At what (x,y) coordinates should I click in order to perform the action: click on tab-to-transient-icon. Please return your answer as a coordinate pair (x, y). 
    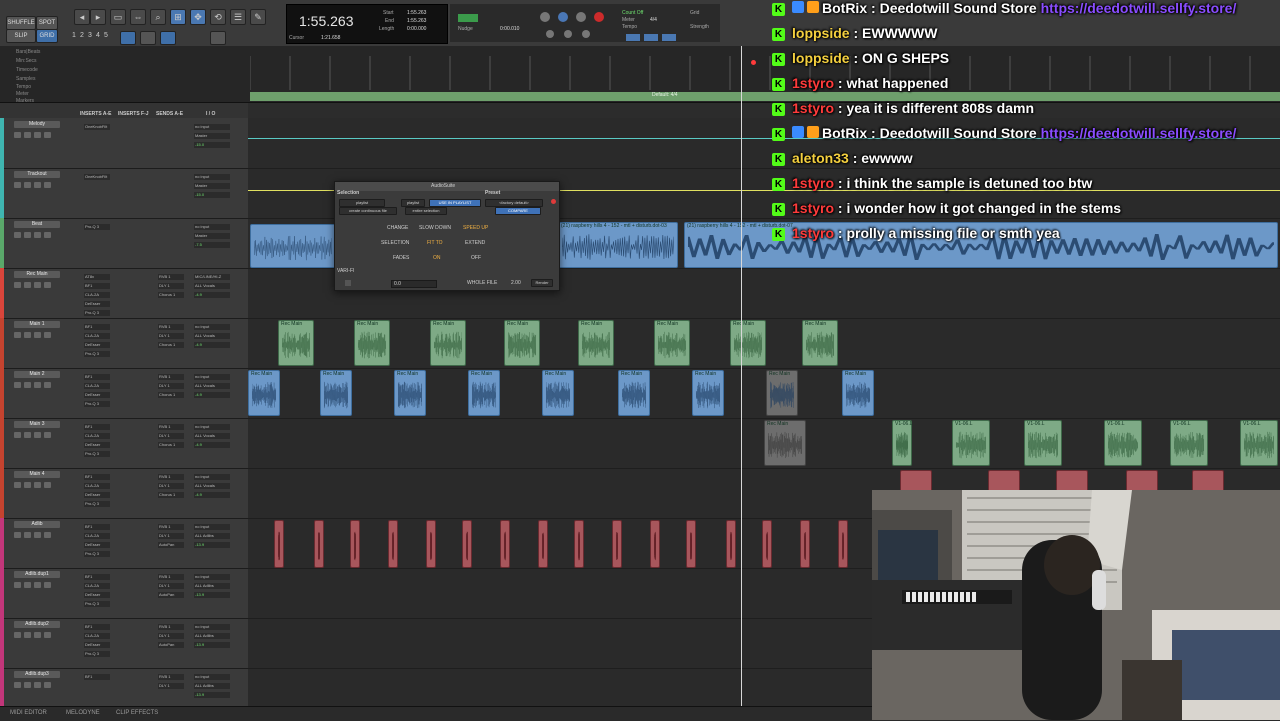
    Looking at the image, I should click on (128, 38).